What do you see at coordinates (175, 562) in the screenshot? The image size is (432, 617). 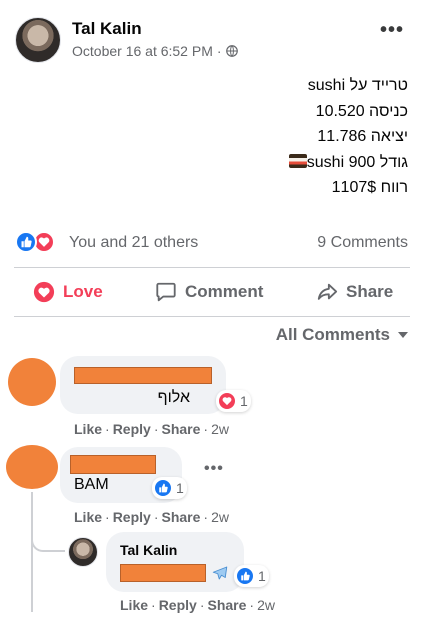 I see `reply-bubble: Tal Kalin` at bounding box center [175, 562].